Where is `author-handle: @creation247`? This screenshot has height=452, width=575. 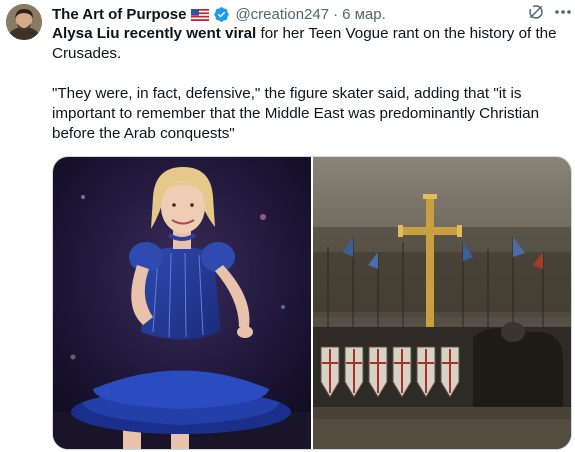
author-handle: @creation247 is located at coordinates (282, 14).